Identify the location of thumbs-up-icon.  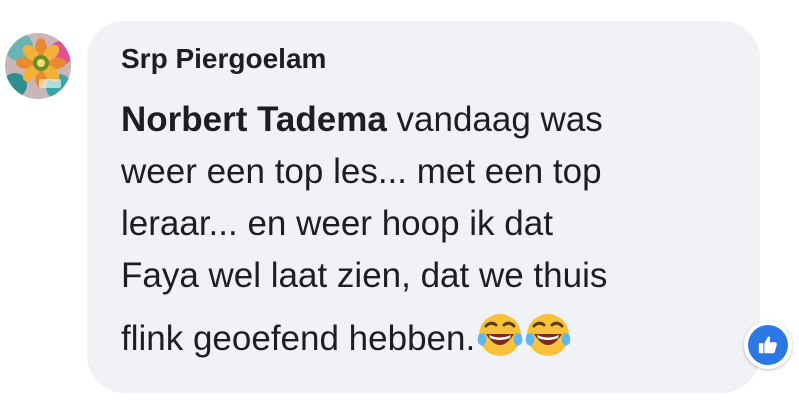
(767, 345).